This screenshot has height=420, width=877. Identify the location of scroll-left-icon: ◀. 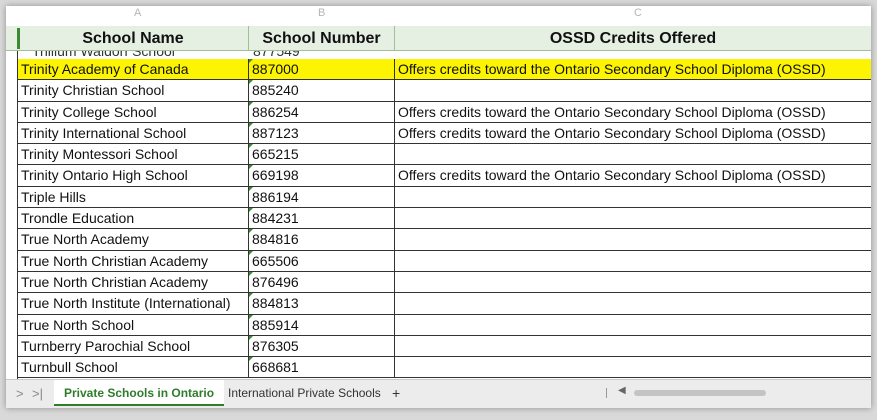
(622, 390).